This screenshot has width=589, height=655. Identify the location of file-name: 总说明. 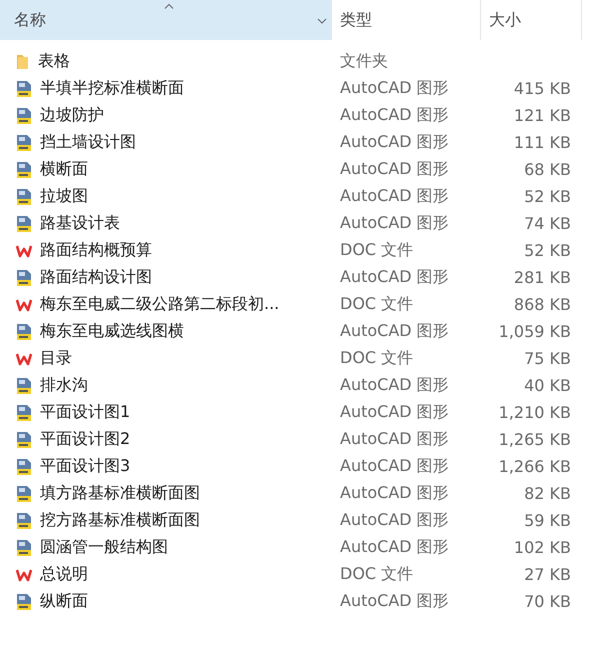
(64, 574).